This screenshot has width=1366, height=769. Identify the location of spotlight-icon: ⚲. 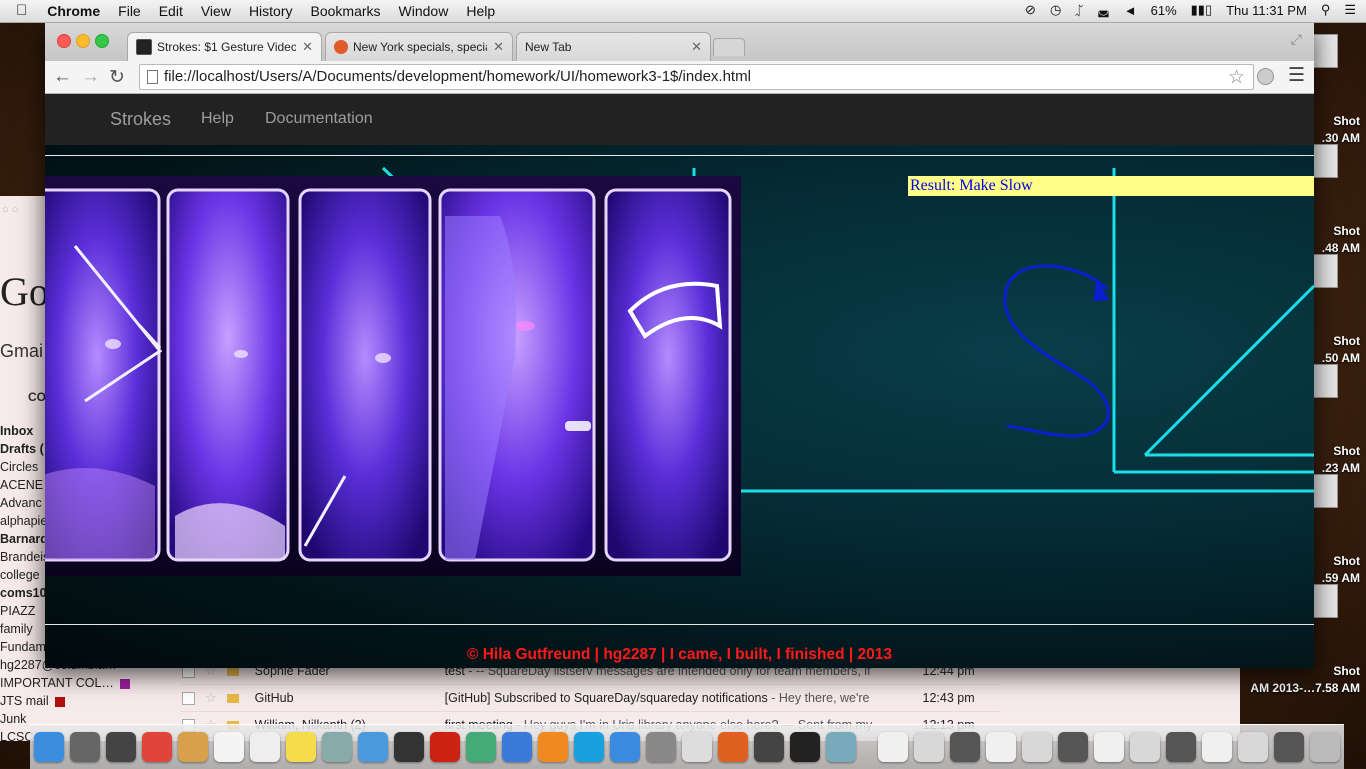
(1326, 10).